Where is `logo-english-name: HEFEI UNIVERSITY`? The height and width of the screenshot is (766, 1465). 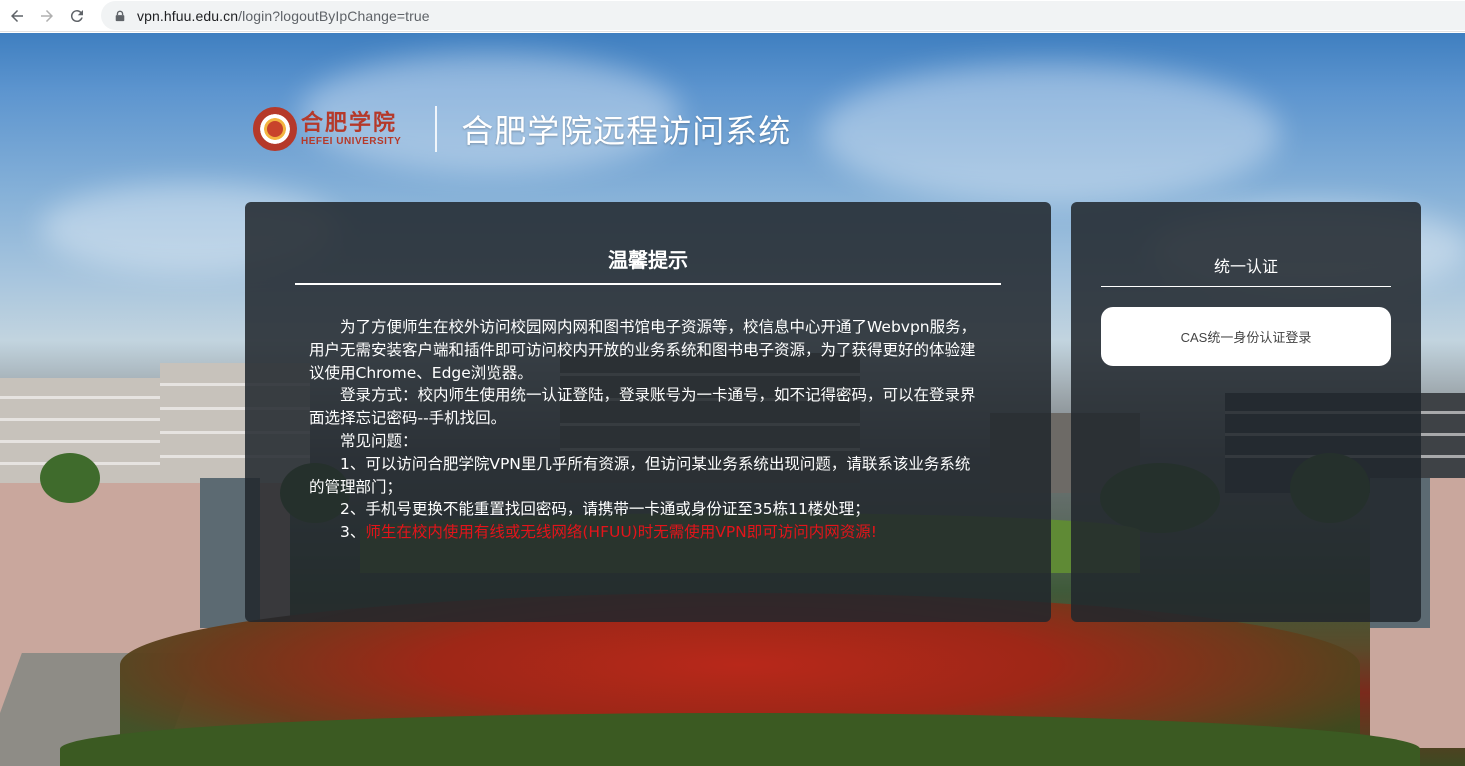
logo-english-name: HEFEI UNIVERSITY is located at coordinates (351, 141).